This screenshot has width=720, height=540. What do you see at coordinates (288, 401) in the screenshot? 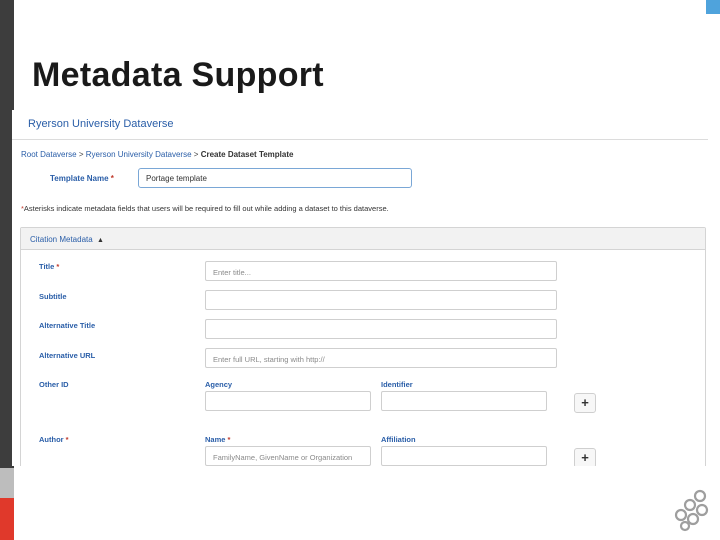
I see `agency-input` at bounding box center [288, 401].